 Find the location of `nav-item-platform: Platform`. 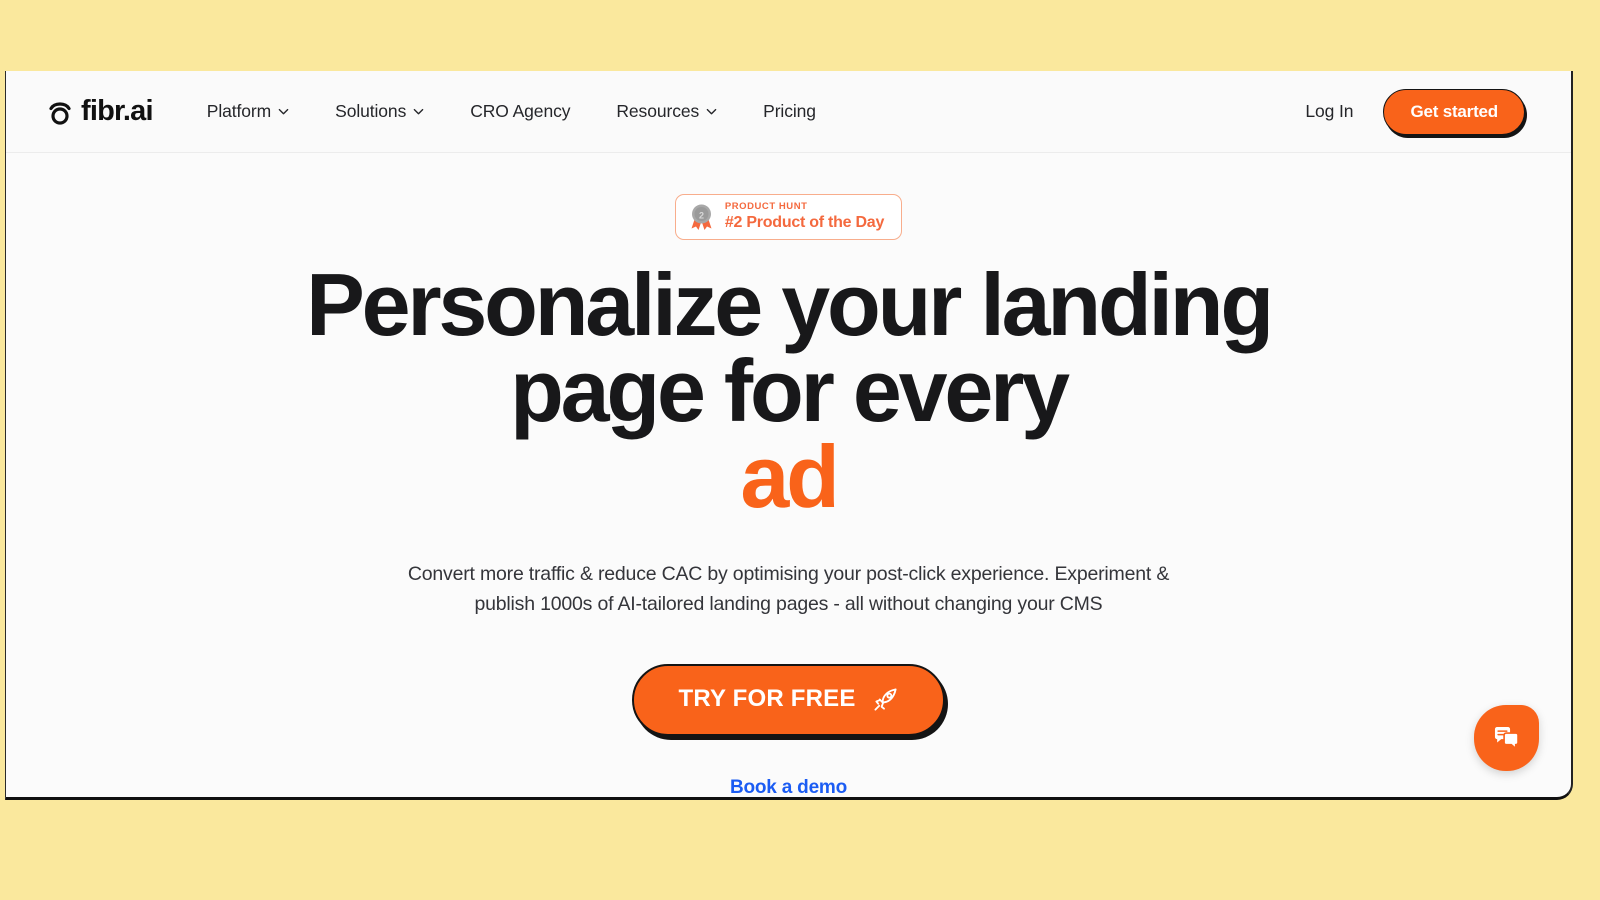

nav-item-platform: Platform is located at coordinates (247, 110).